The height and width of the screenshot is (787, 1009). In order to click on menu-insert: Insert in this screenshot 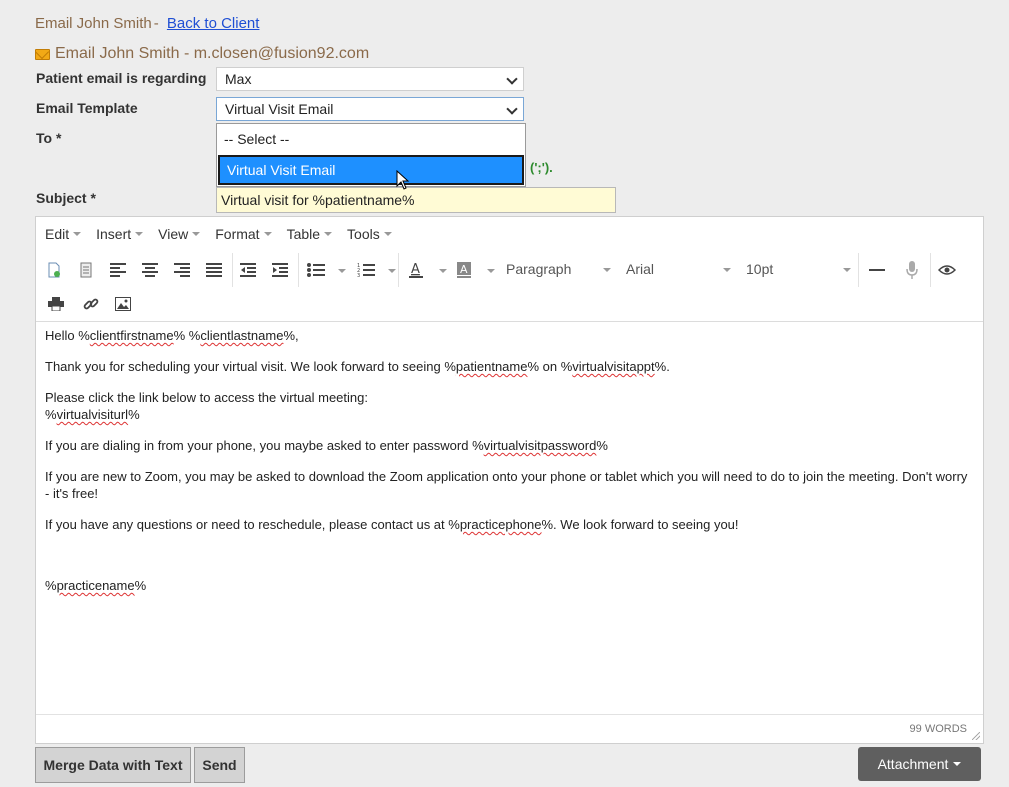, I will do `click(120, 234)`.